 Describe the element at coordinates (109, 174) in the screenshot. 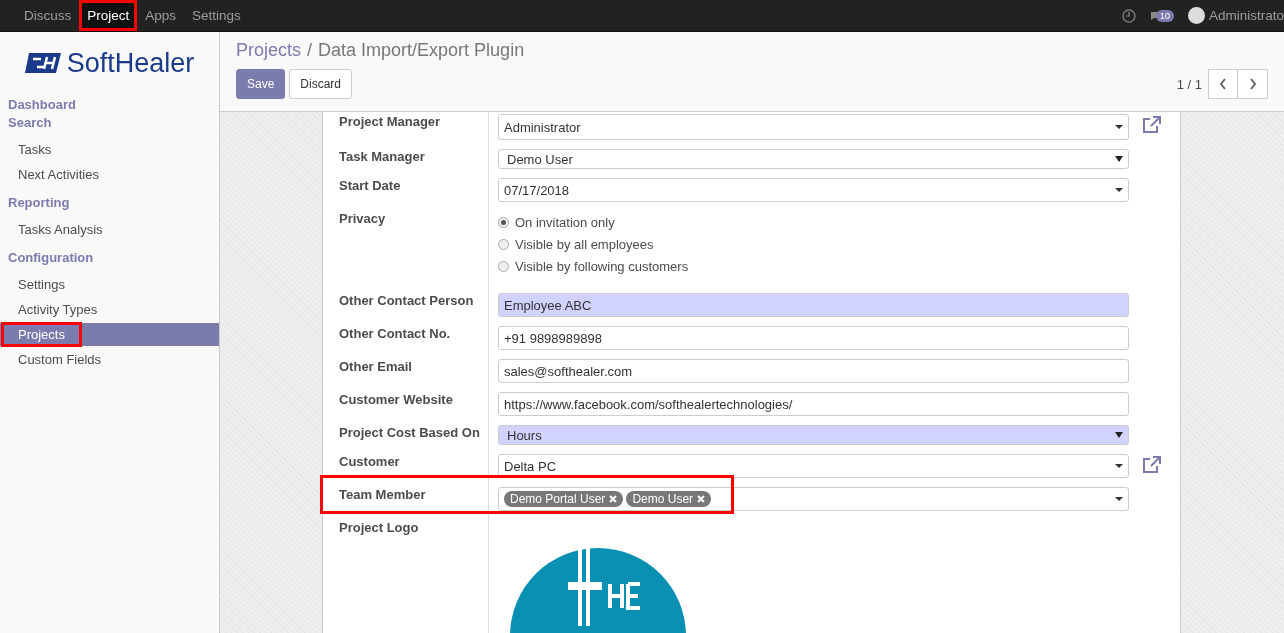

I see `sidebar-item: Next Activities` at that location.